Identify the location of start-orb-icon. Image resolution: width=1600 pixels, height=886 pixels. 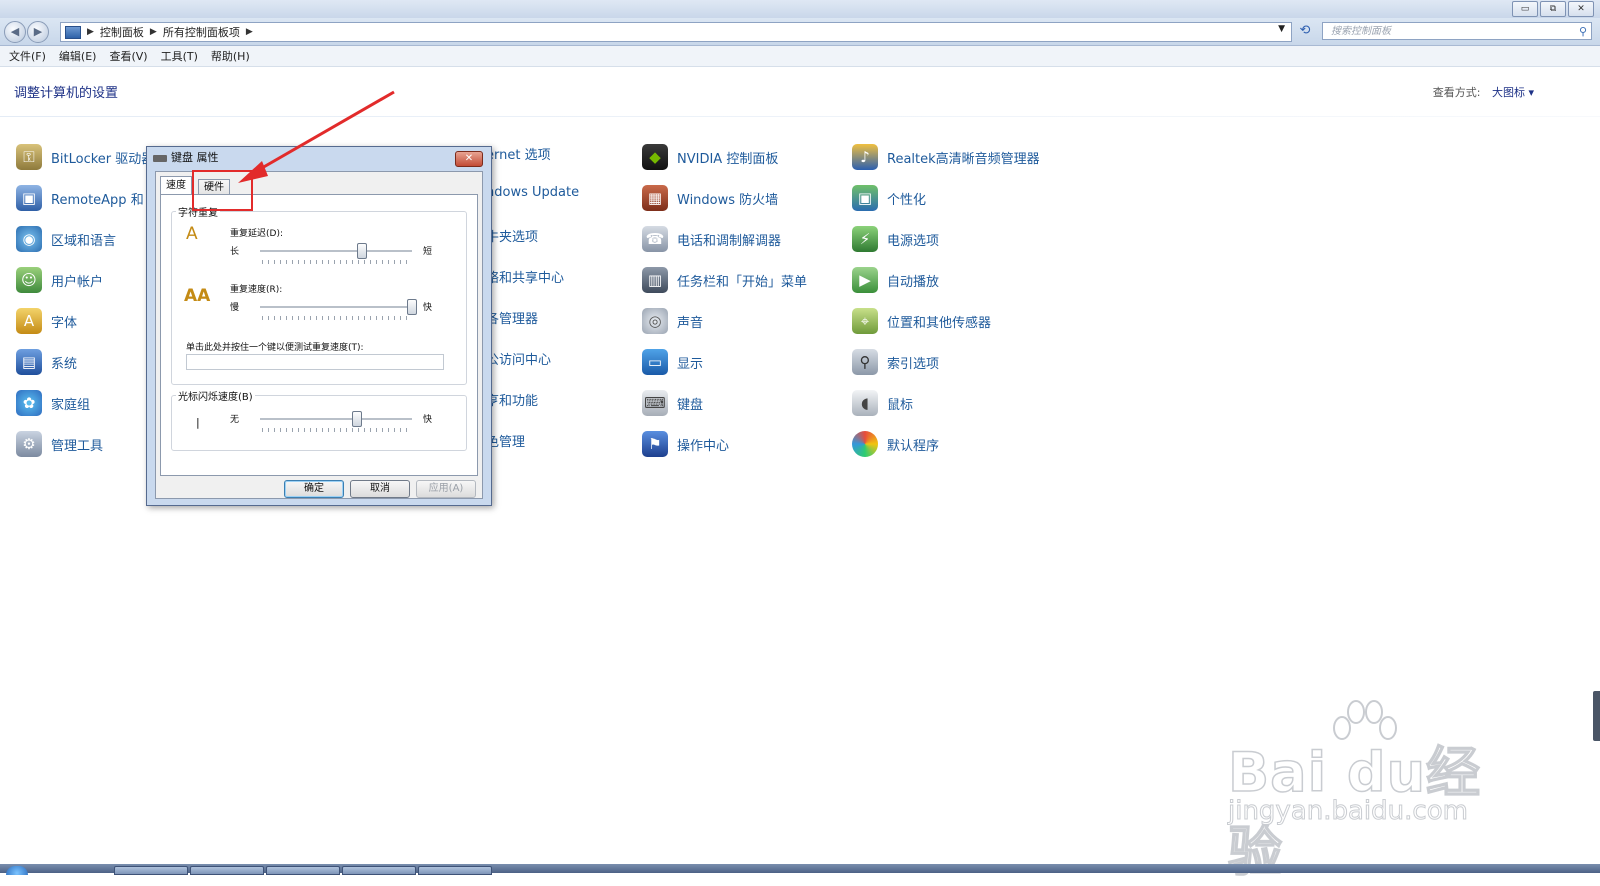
(17, 870).